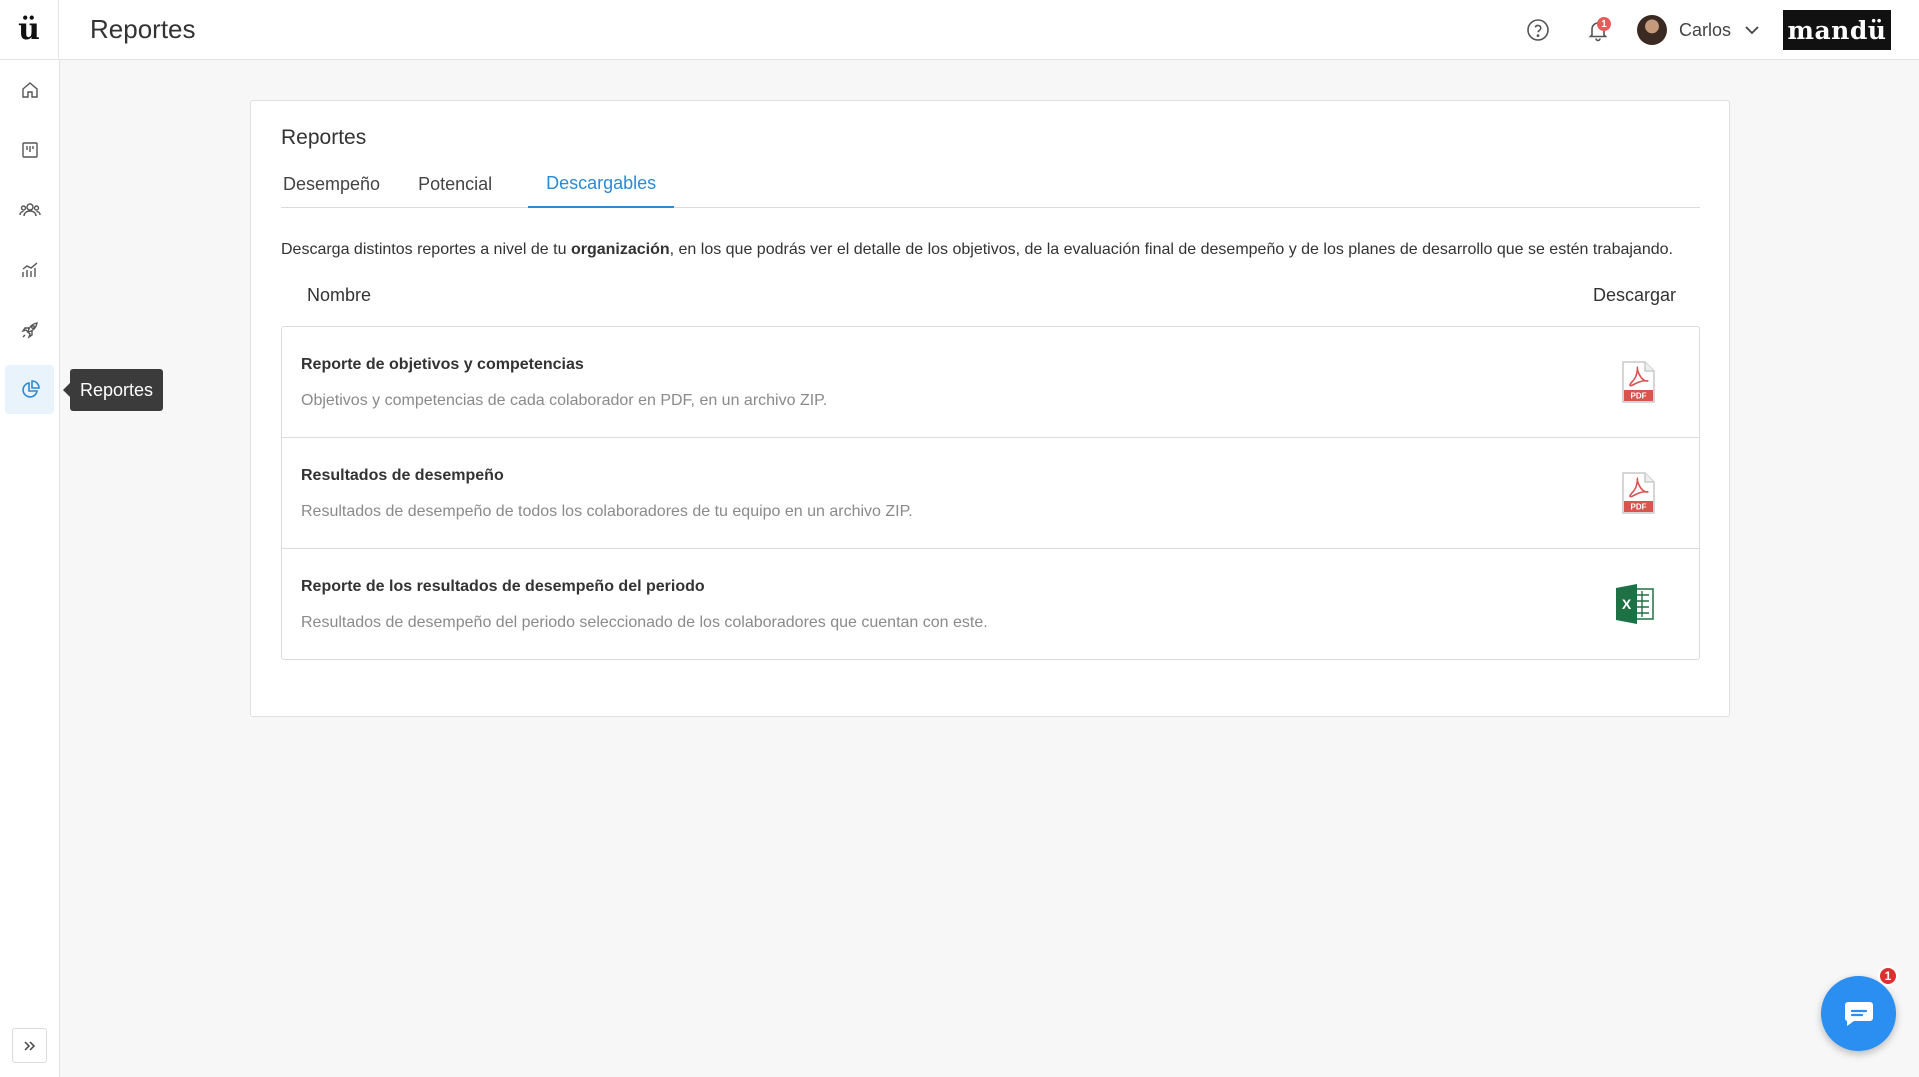 The width and height of the screenshot is (1919, 1077). Describe the element at coordinates (1752, 30) in the screenshot. I see `chevron-down-icon` at that location.